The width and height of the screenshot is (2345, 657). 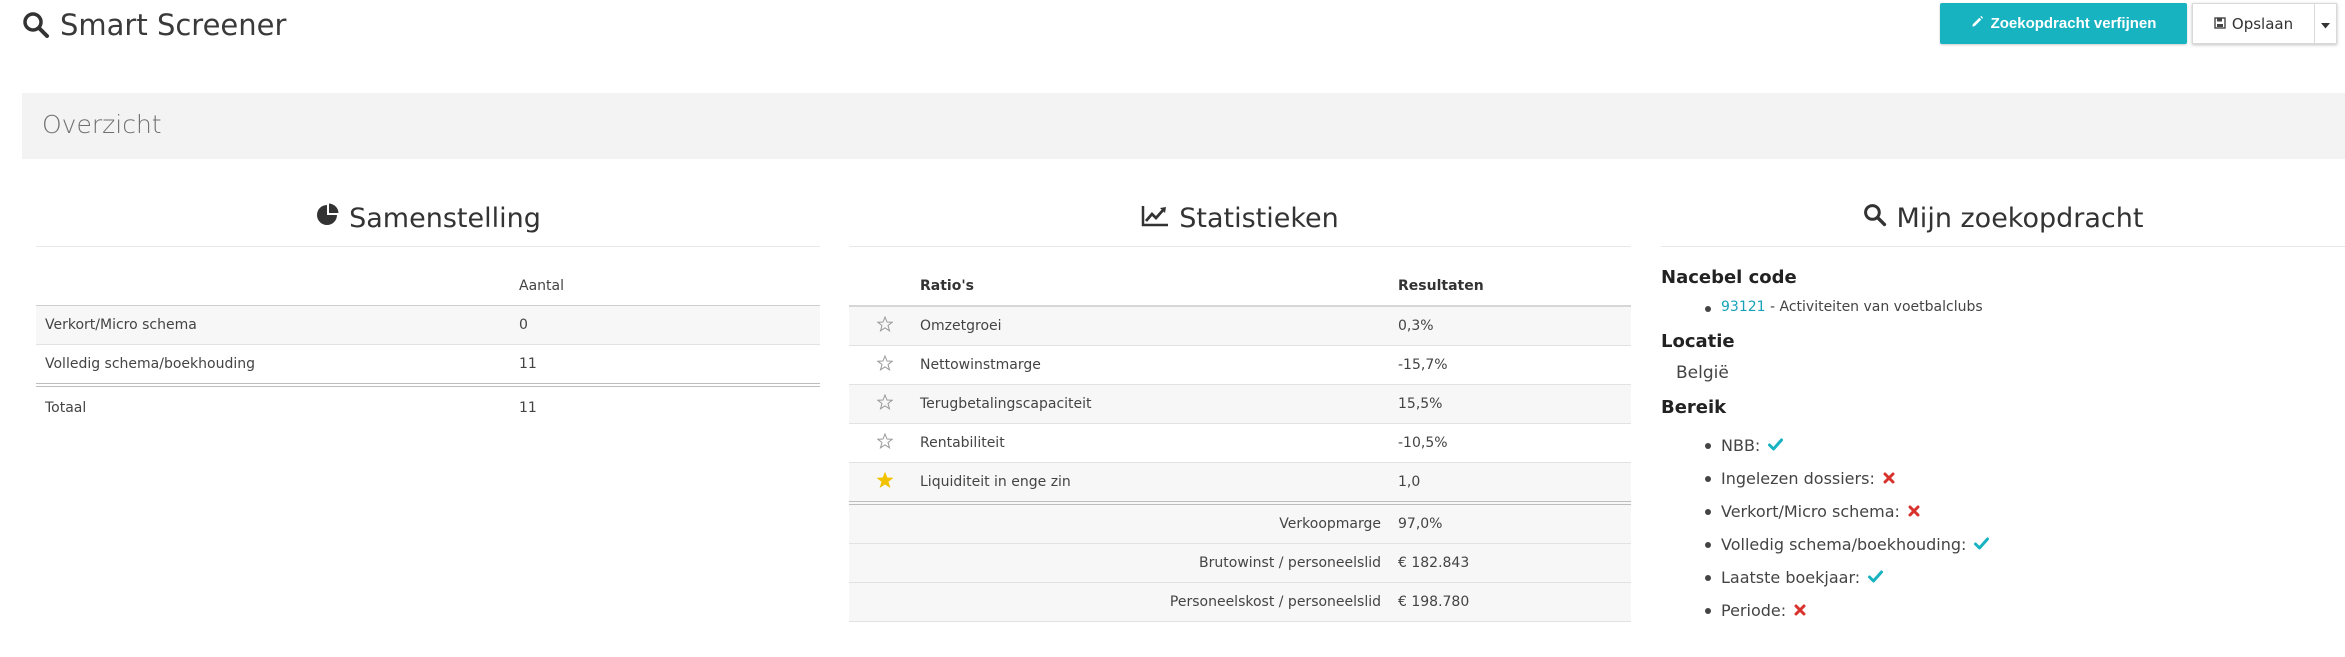 What do you see at coordinates (1434, 602) in the screenshot?
I see `extra-value: € 198.780` at bounding box center [1434, 602].